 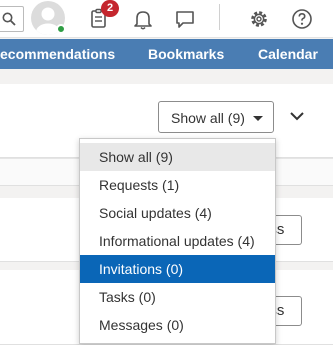 What do you see at coordinates (166, 19) in the screenshot?
I see `top-bar: 2` at bounding box center [166, 19].